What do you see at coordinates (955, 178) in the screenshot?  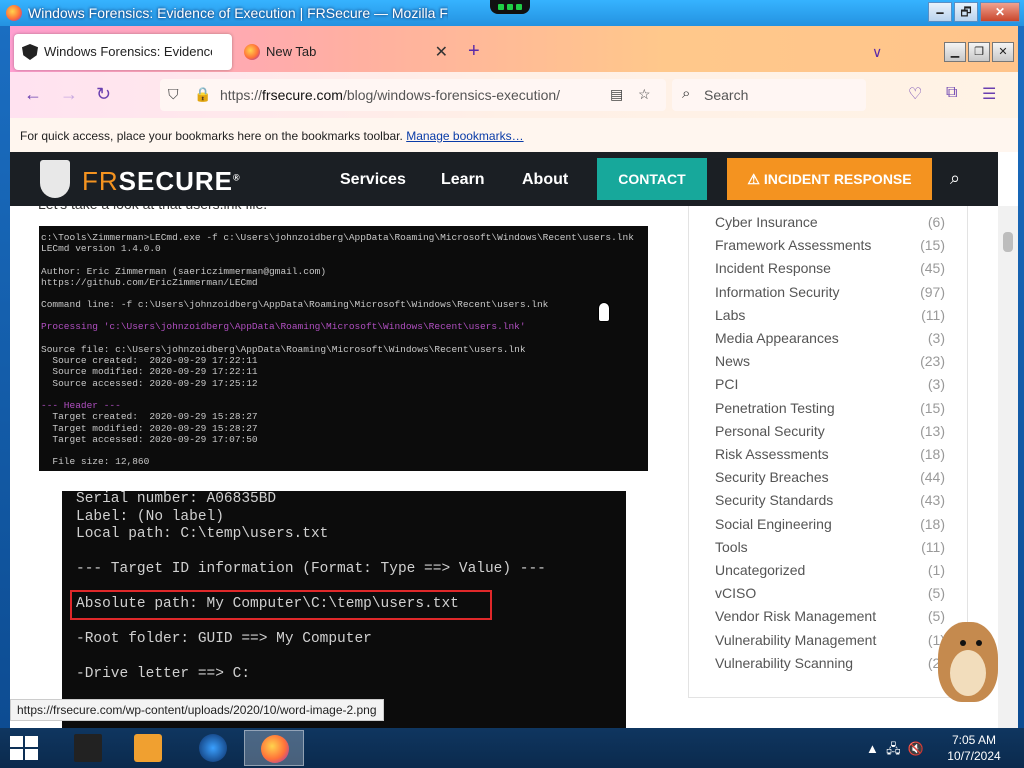 I see `site-search-icon: ⌕` at bounding box center [955, 178].